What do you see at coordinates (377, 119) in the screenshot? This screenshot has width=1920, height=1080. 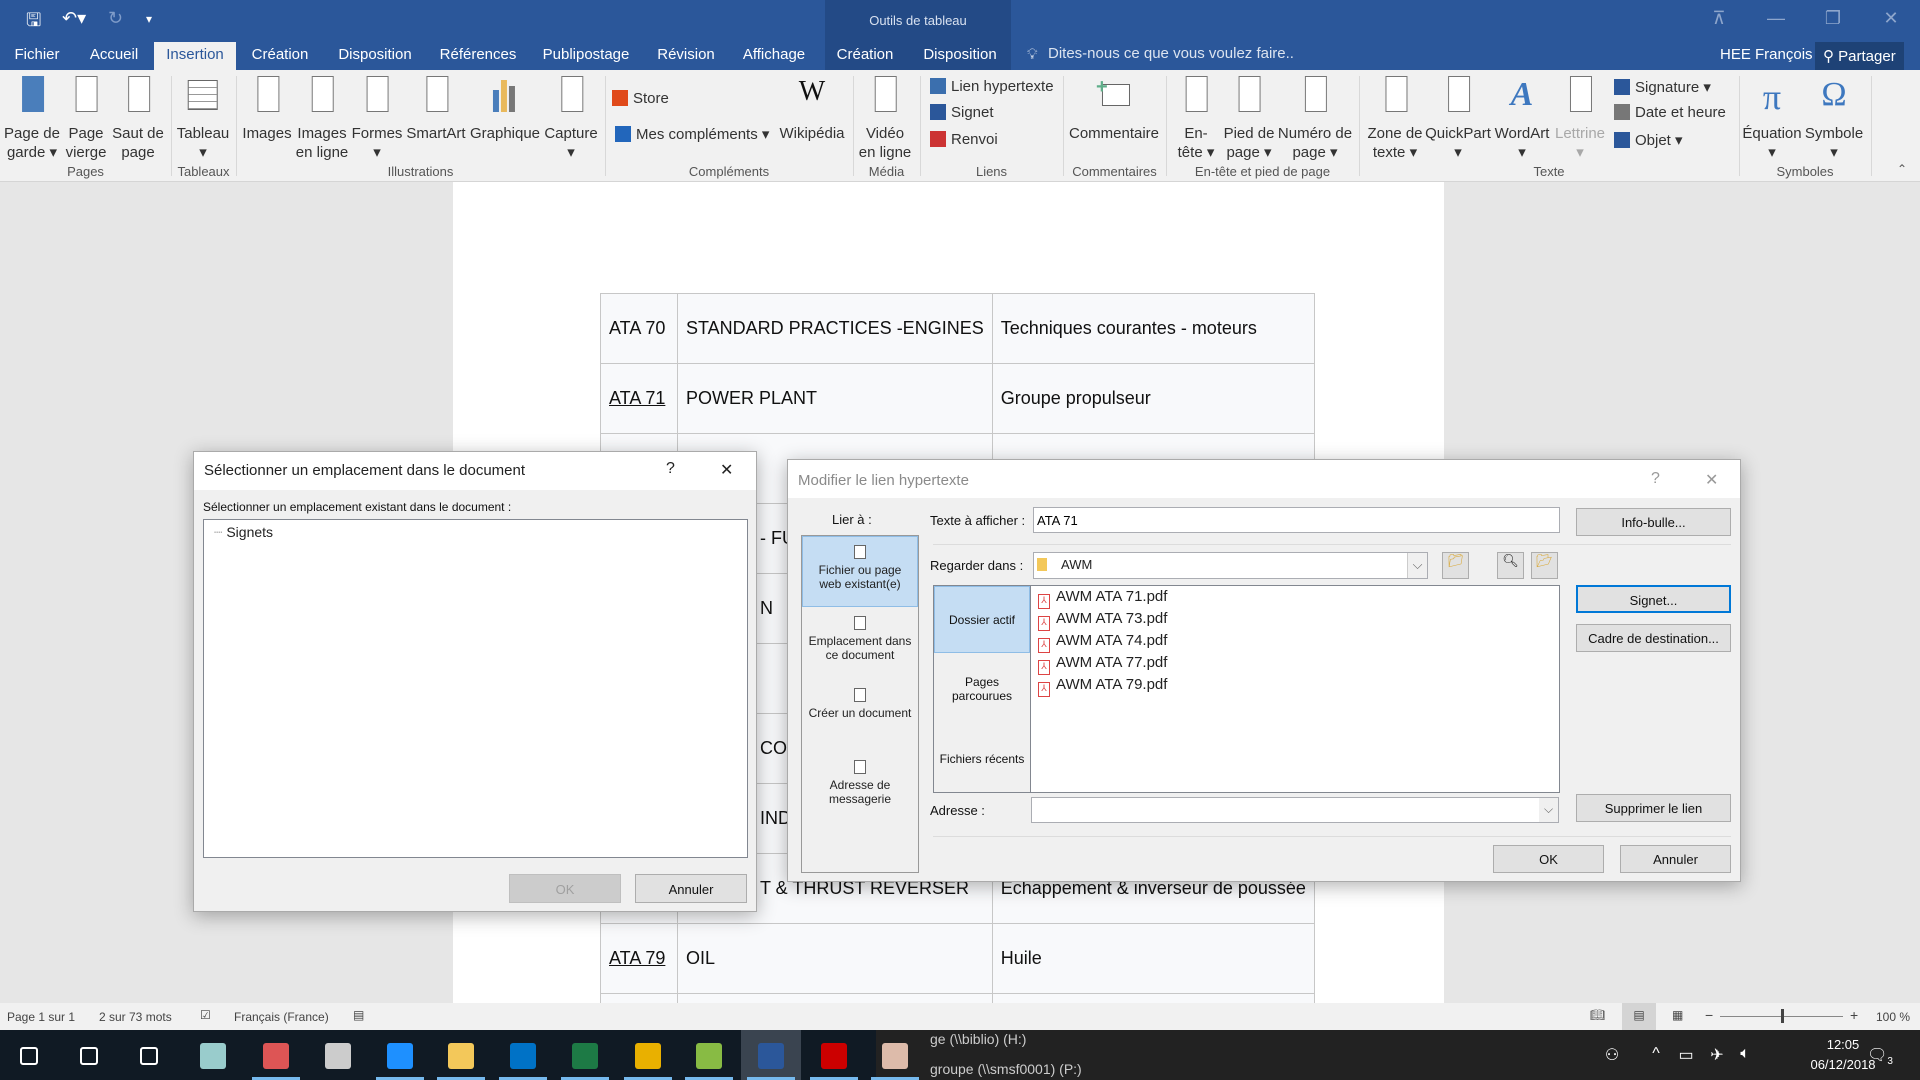 I see `shapes-button: Formes ▾` at bounding box center [377, 119].